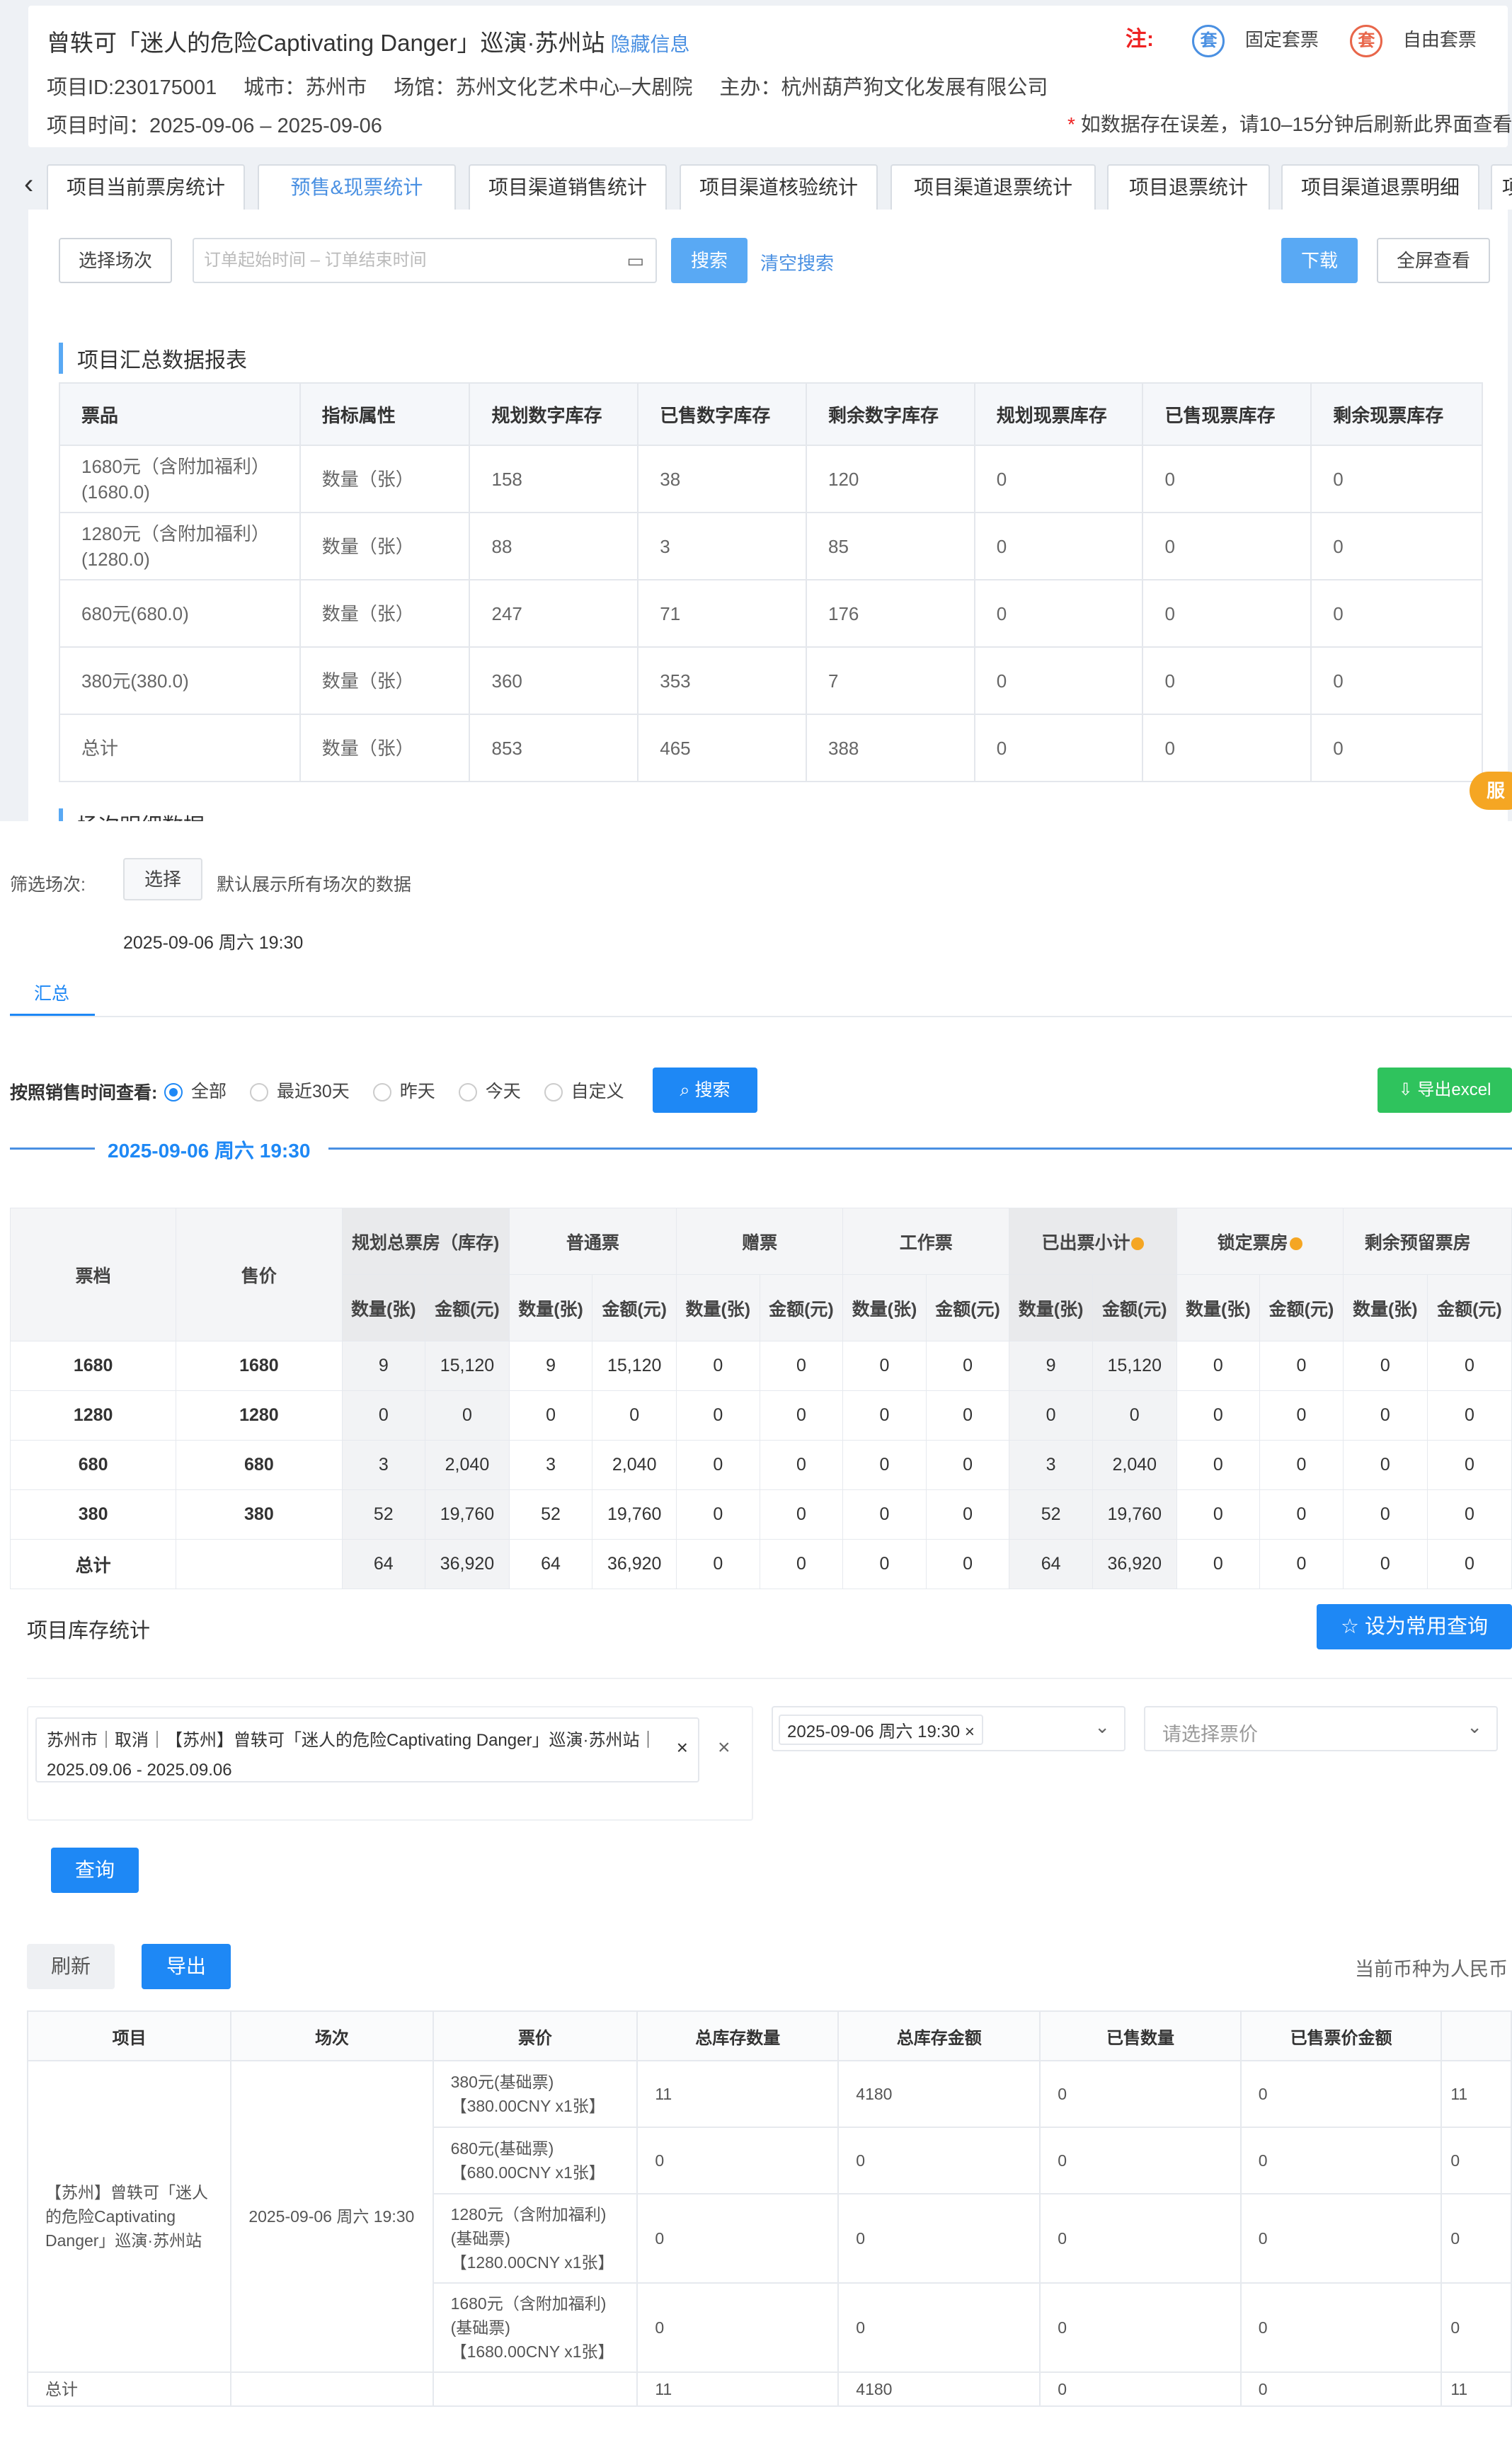 The height and width of the screenshot is (2438, 1512). Describe the element at coordinates (1502, 187) in the screenshot. I see `tab-overflow: 项` at that location.